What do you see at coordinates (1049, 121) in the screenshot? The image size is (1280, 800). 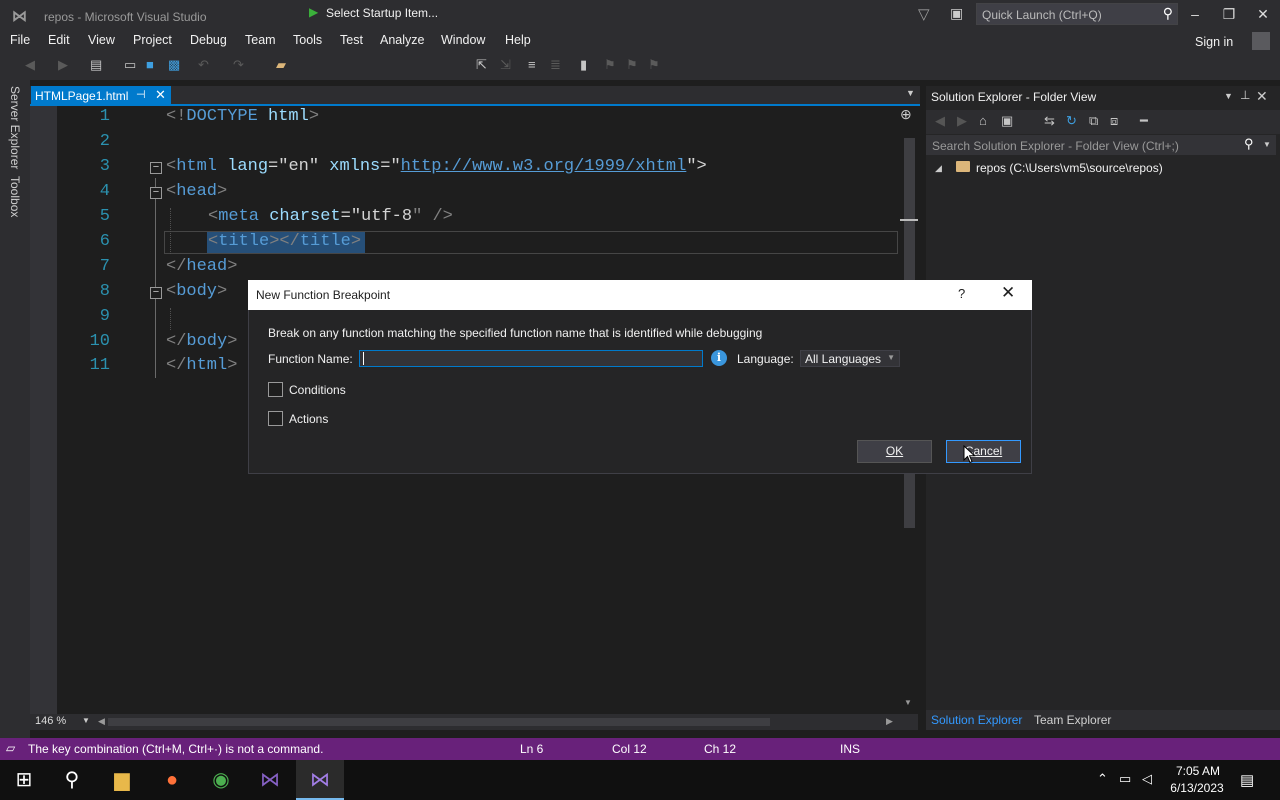 I see `sync-icon: ⇆` at bounding box center [1049, 121].